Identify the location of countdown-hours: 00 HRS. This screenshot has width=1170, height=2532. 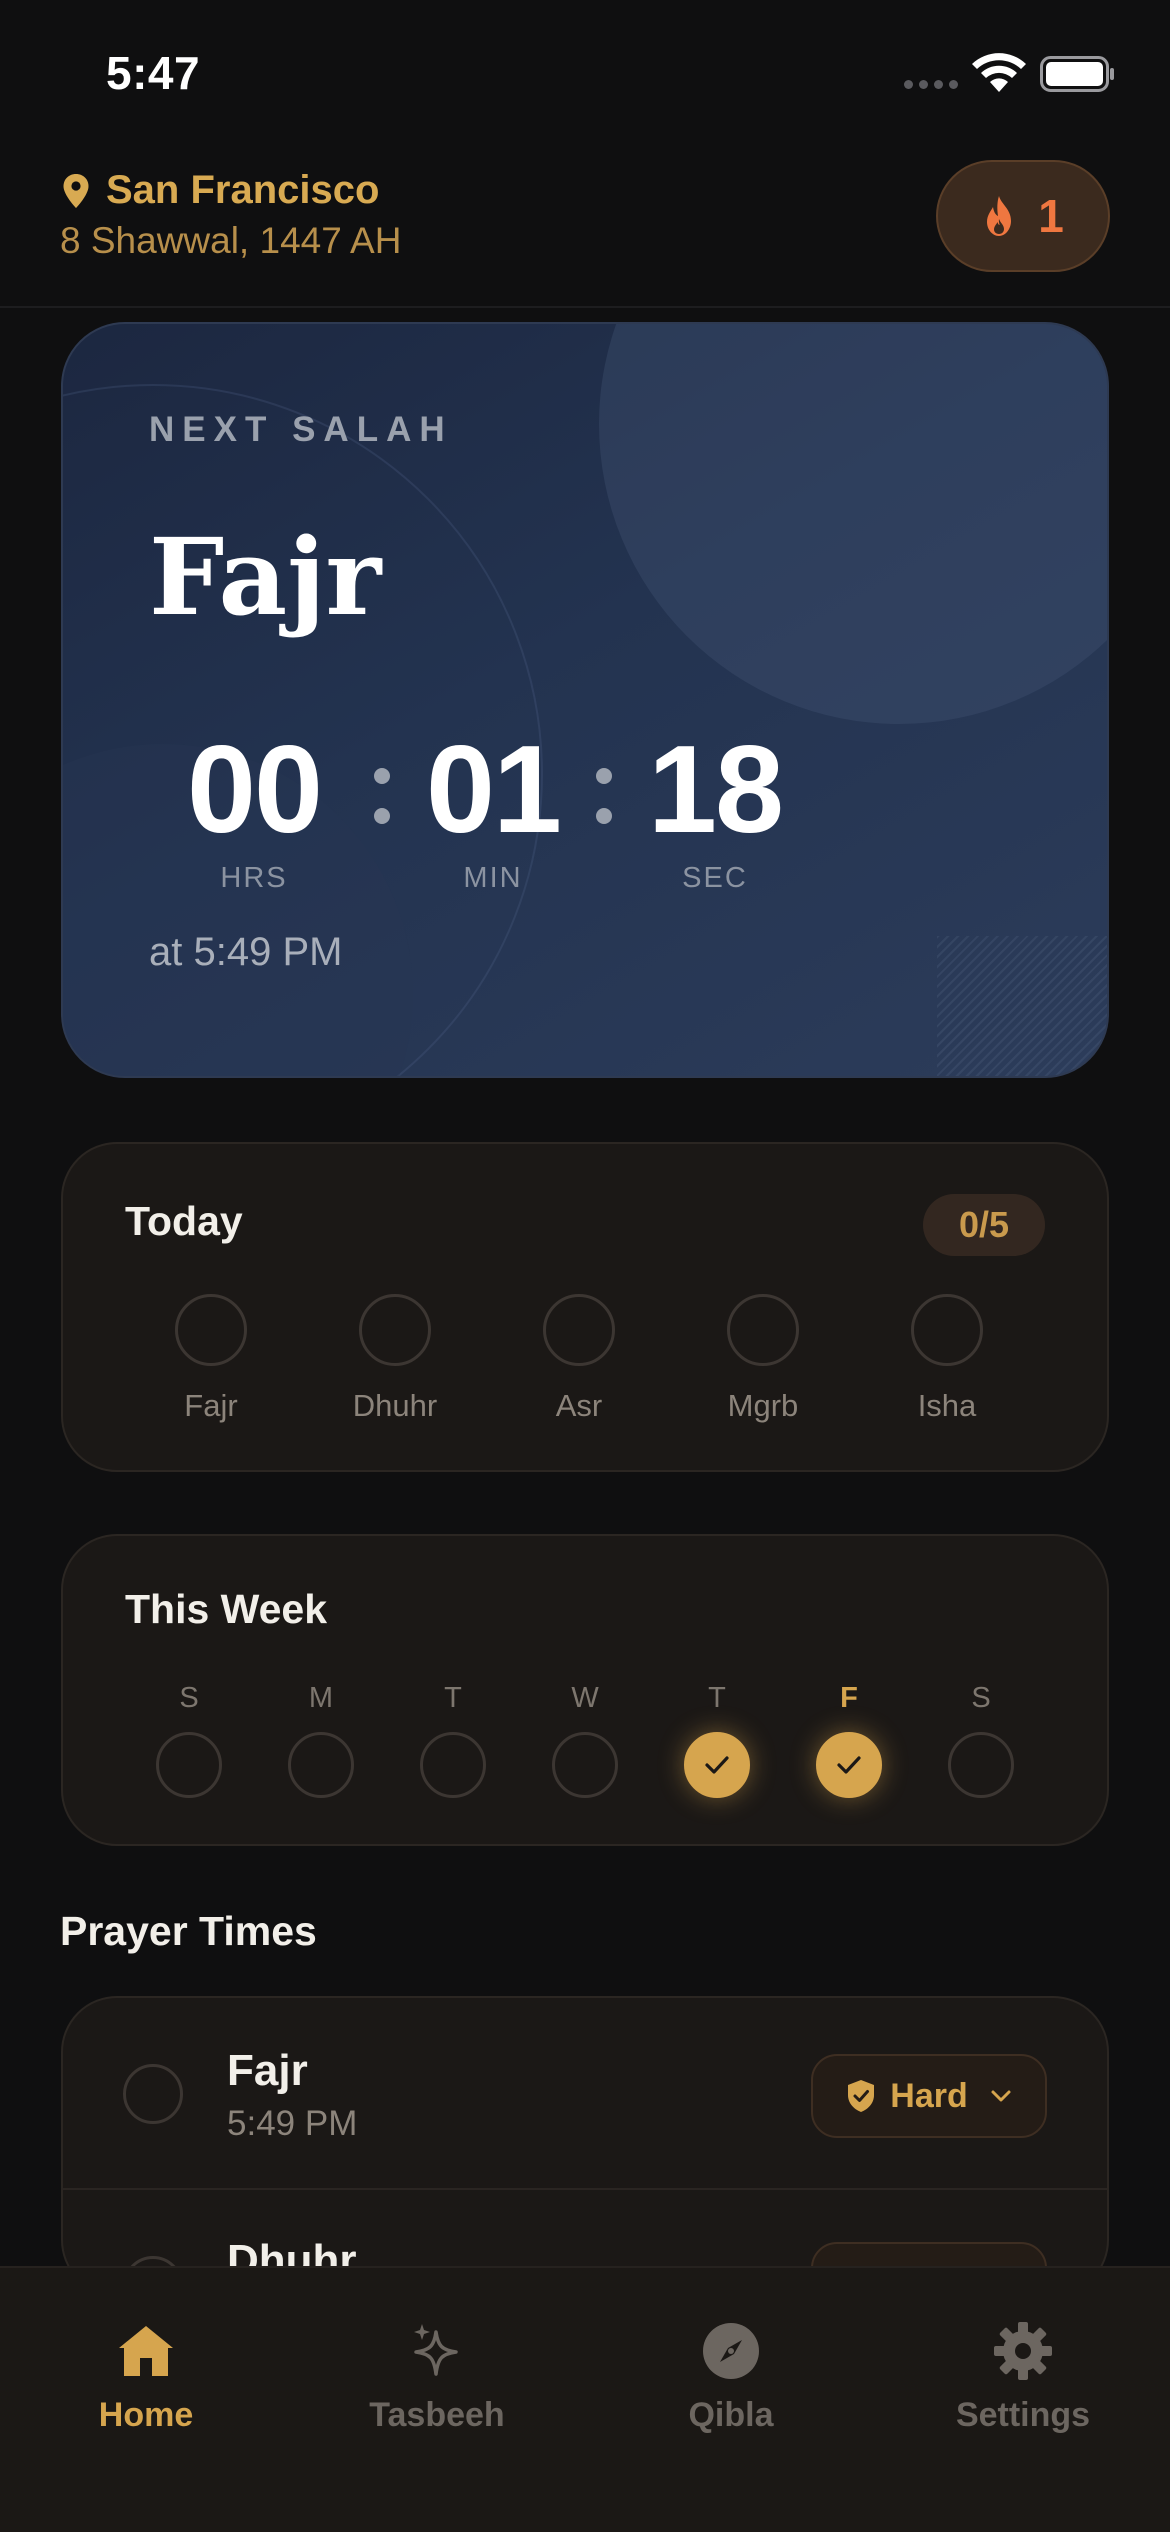
(254, 811).